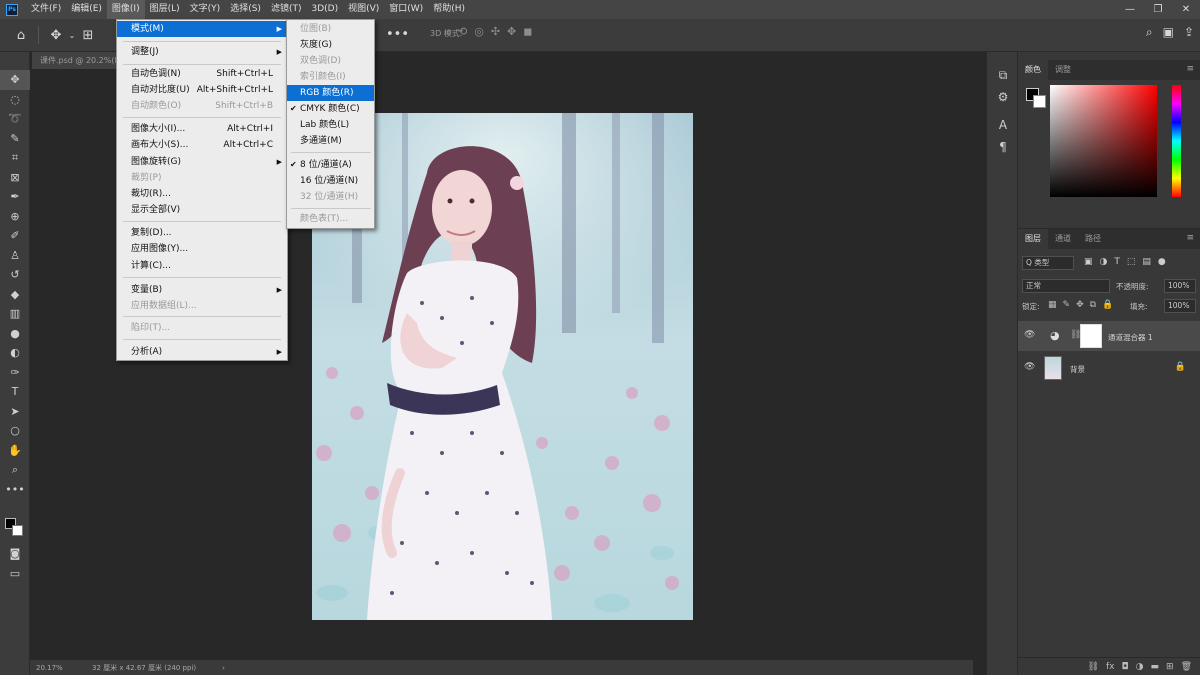 This screenshot has width=1200, height=675. I want to click on fill-field: 100%, so click(1180, 306).